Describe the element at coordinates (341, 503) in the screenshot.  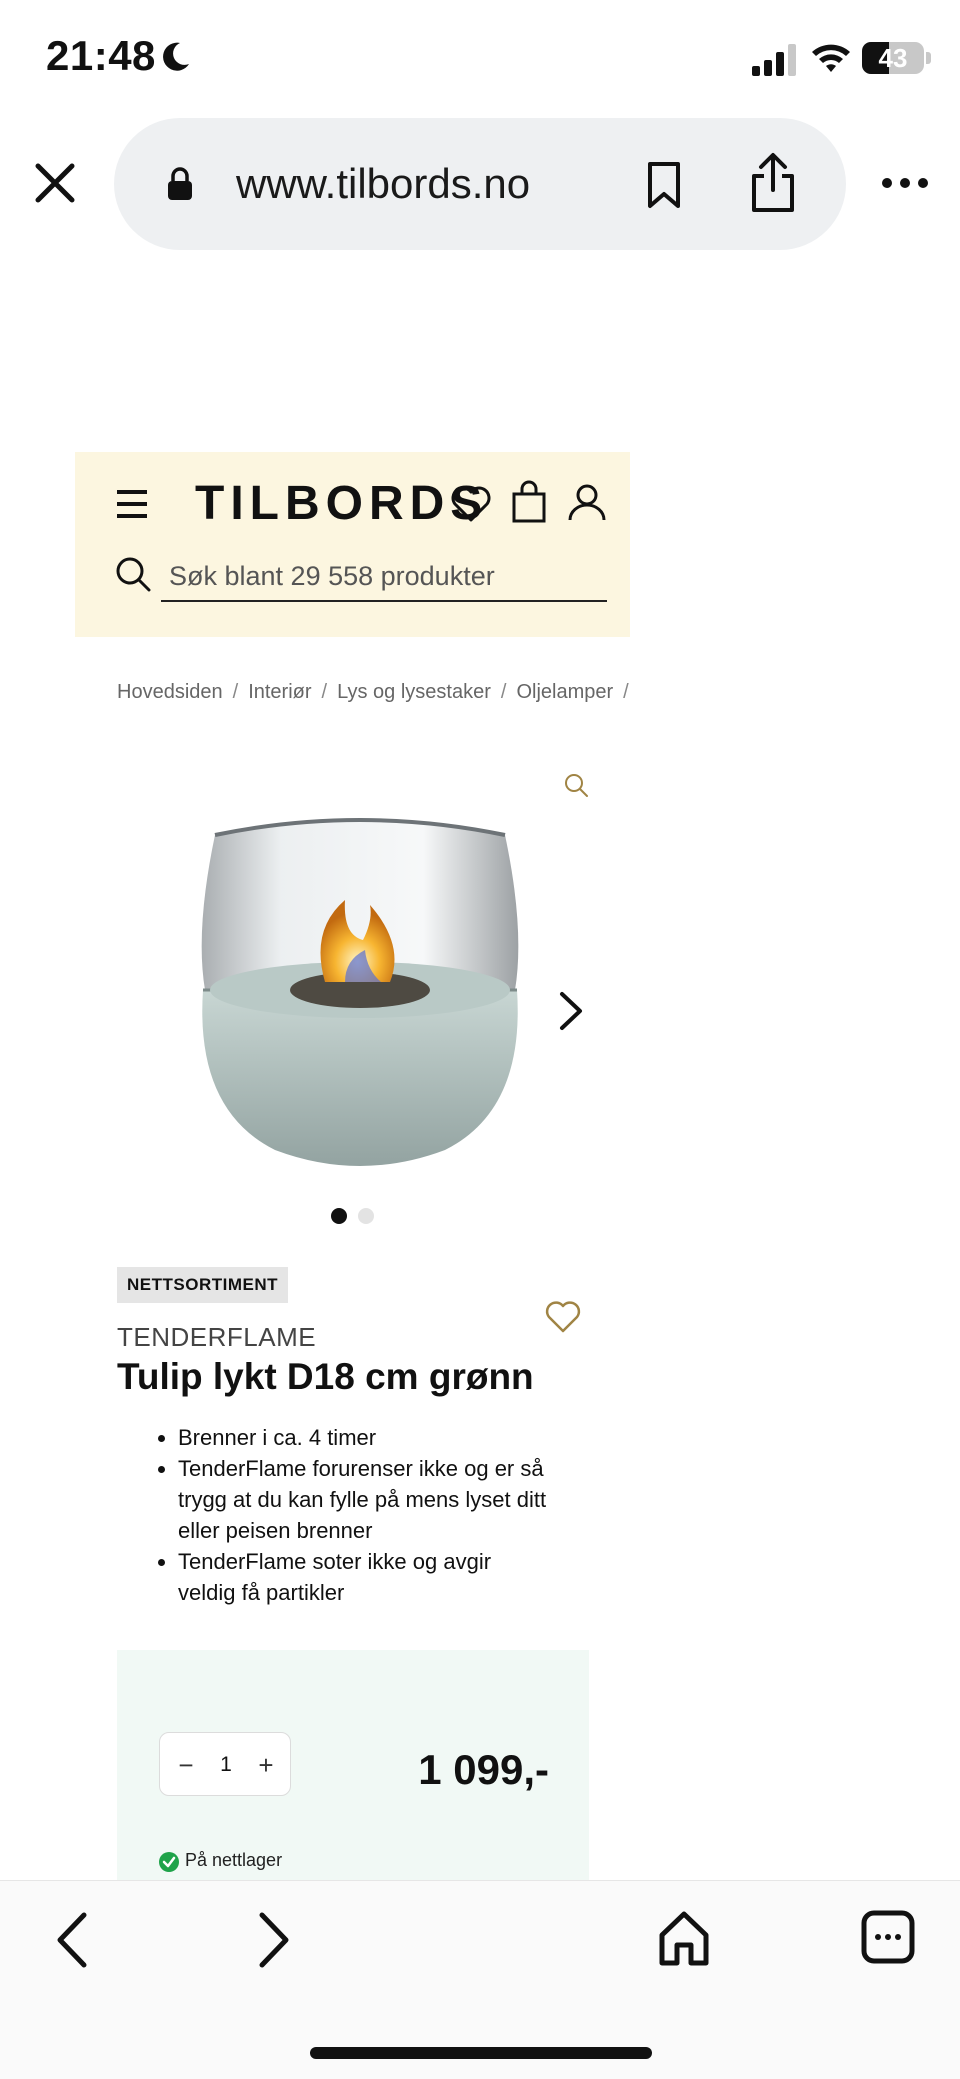
I see `site-logo: TILBORDS` at that location.